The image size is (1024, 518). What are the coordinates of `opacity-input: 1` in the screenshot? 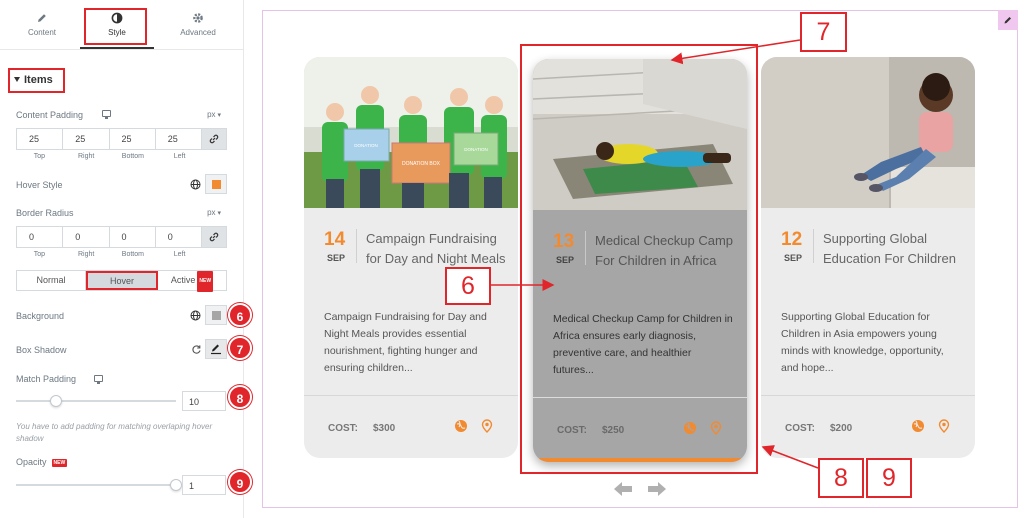 It's located at (204, 485).